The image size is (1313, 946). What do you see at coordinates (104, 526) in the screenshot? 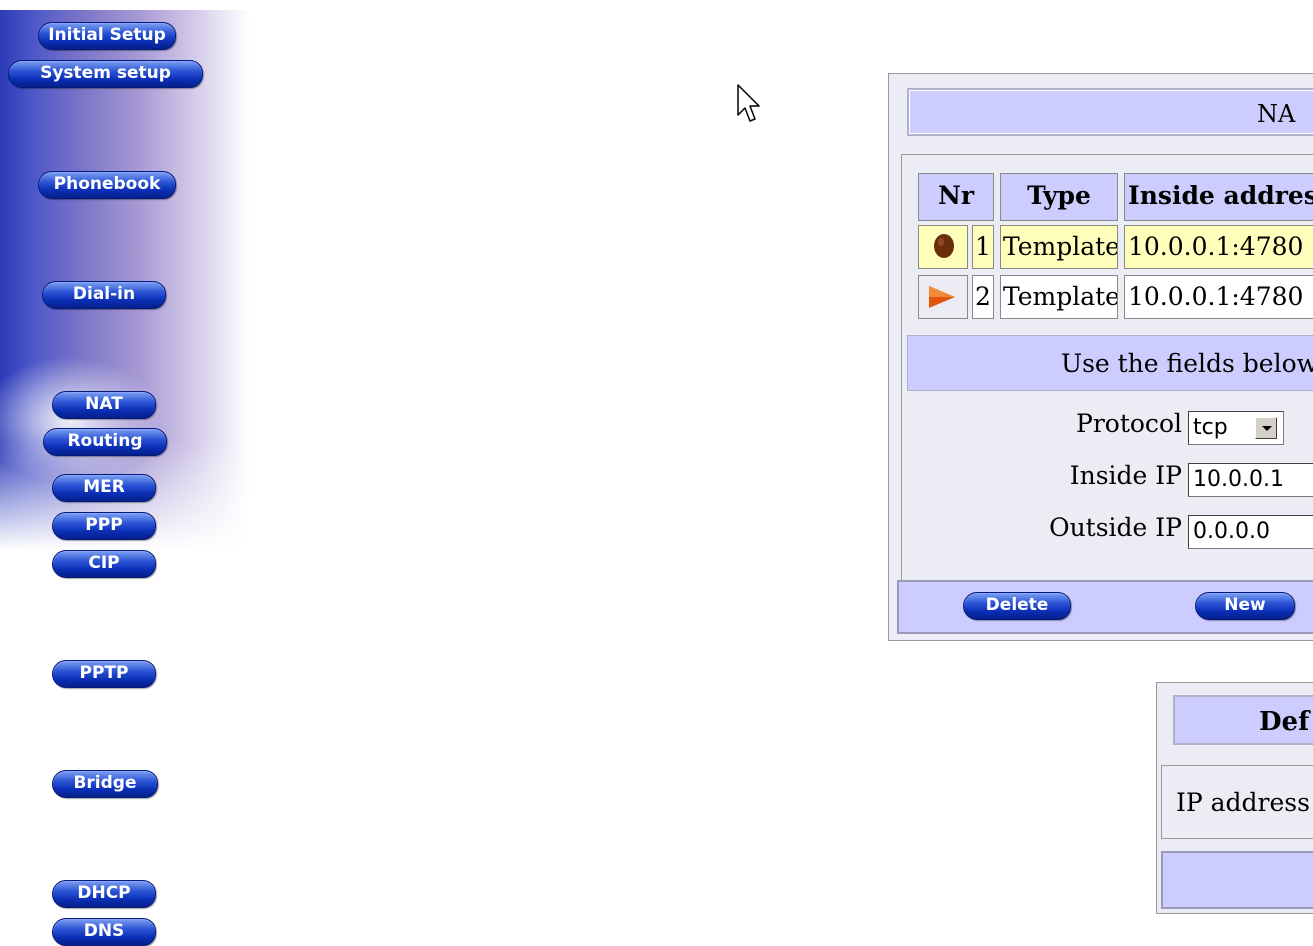
I see `nav-ppp-button: PPP` at bounding box center [104, 526].